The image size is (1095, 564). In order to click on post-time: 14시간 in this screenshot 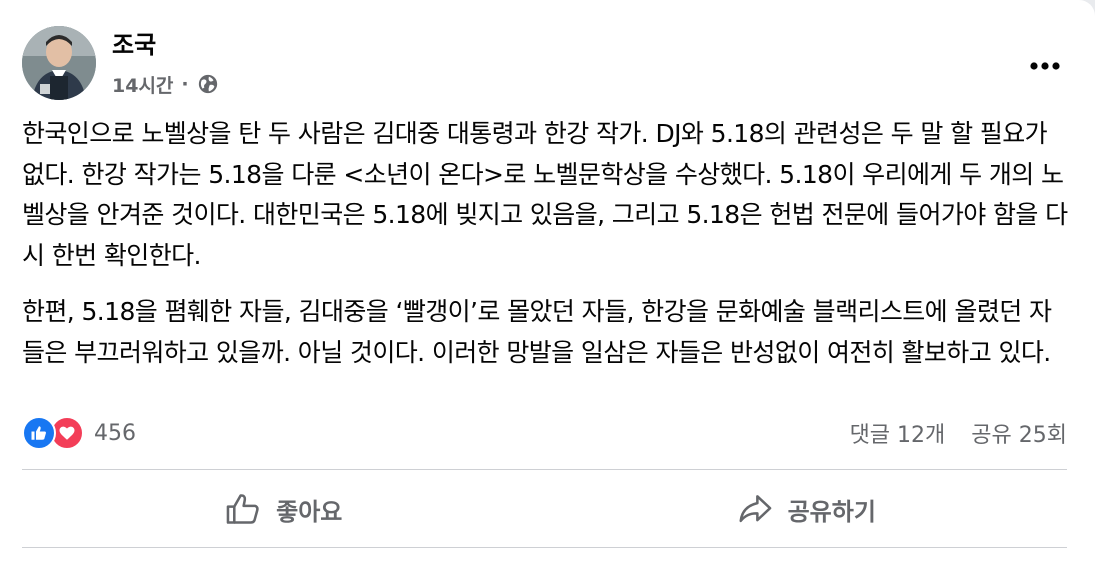, I will do `click(142, 84)`.